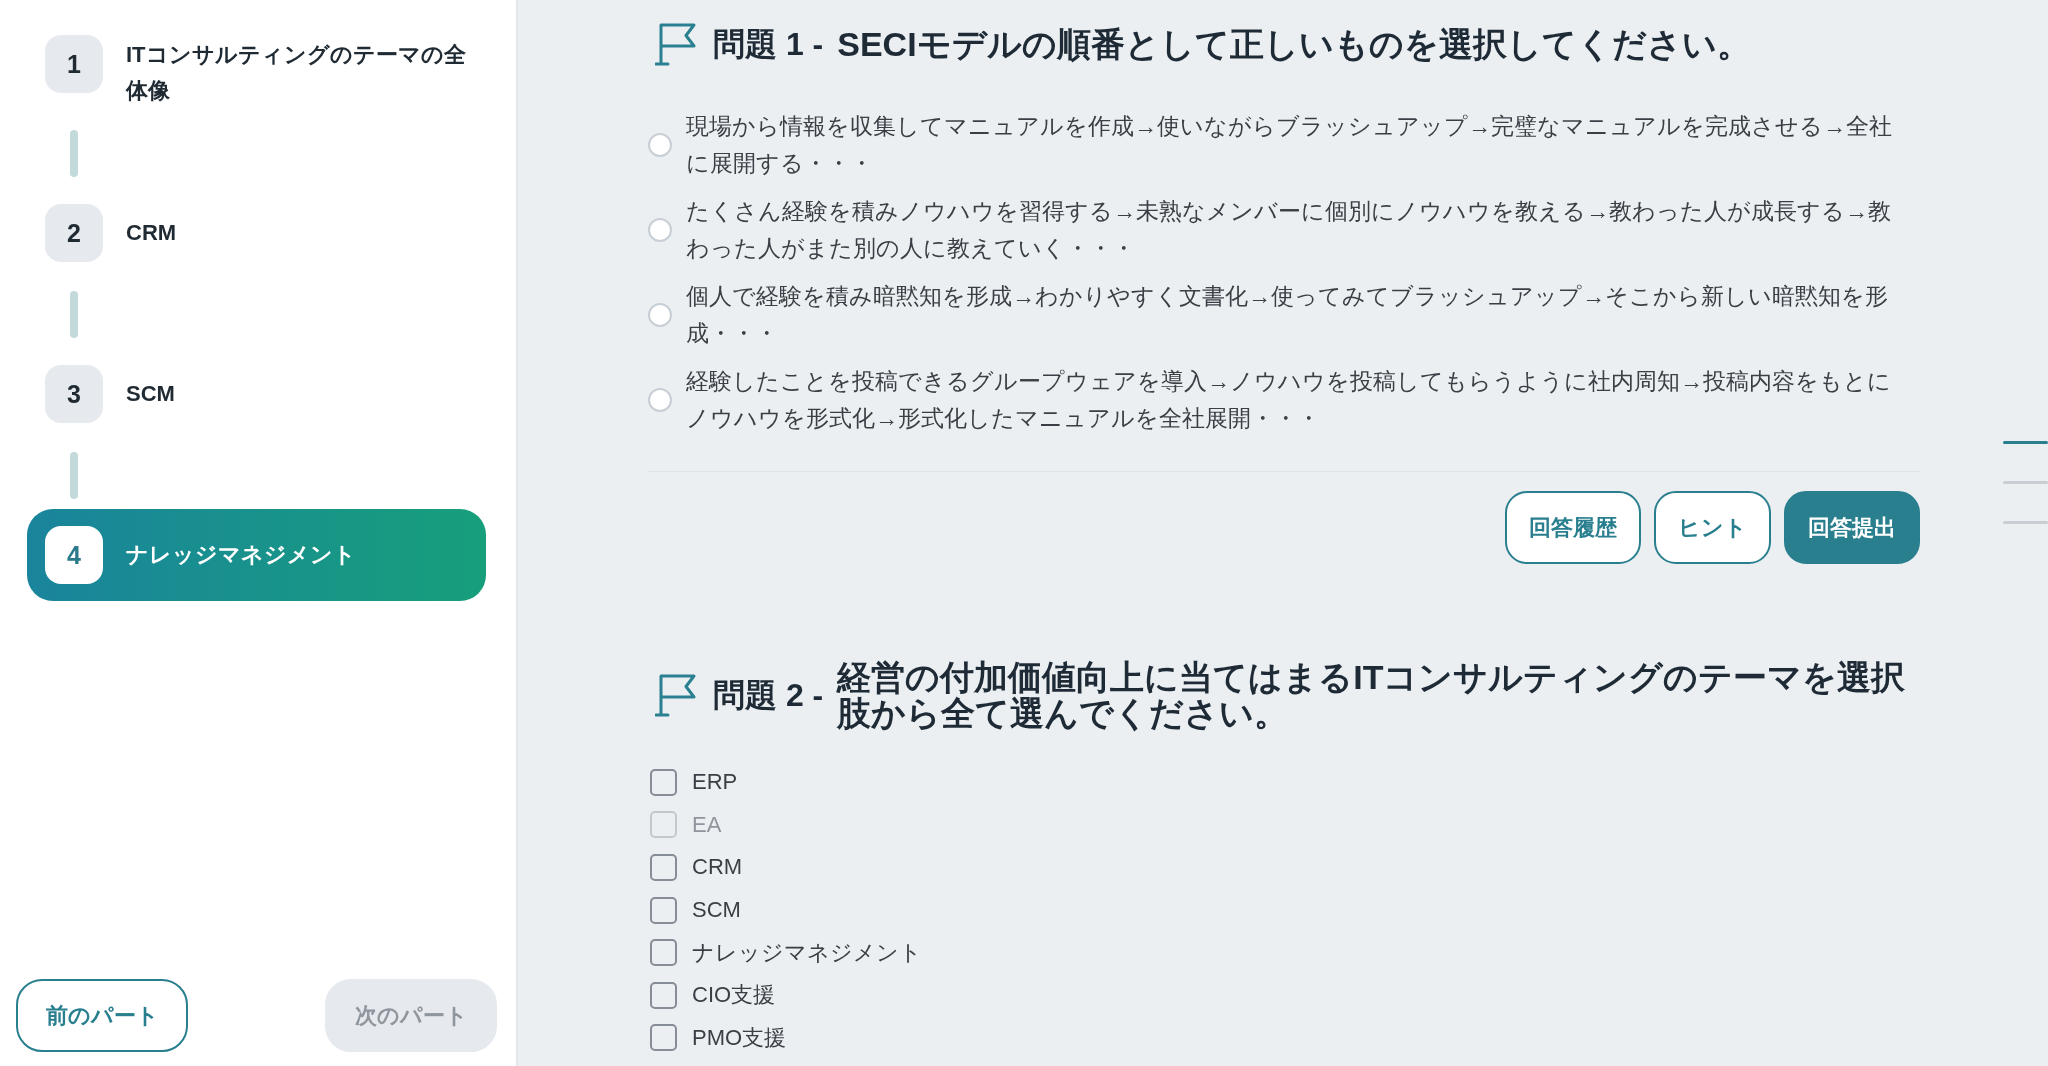 The height and width of the screenshot is (1066, 2048). What do you see at coordinates (1852, 527) in the screenshot?
I see `action-button: 回答提出` at bounding box center [1852, 527].